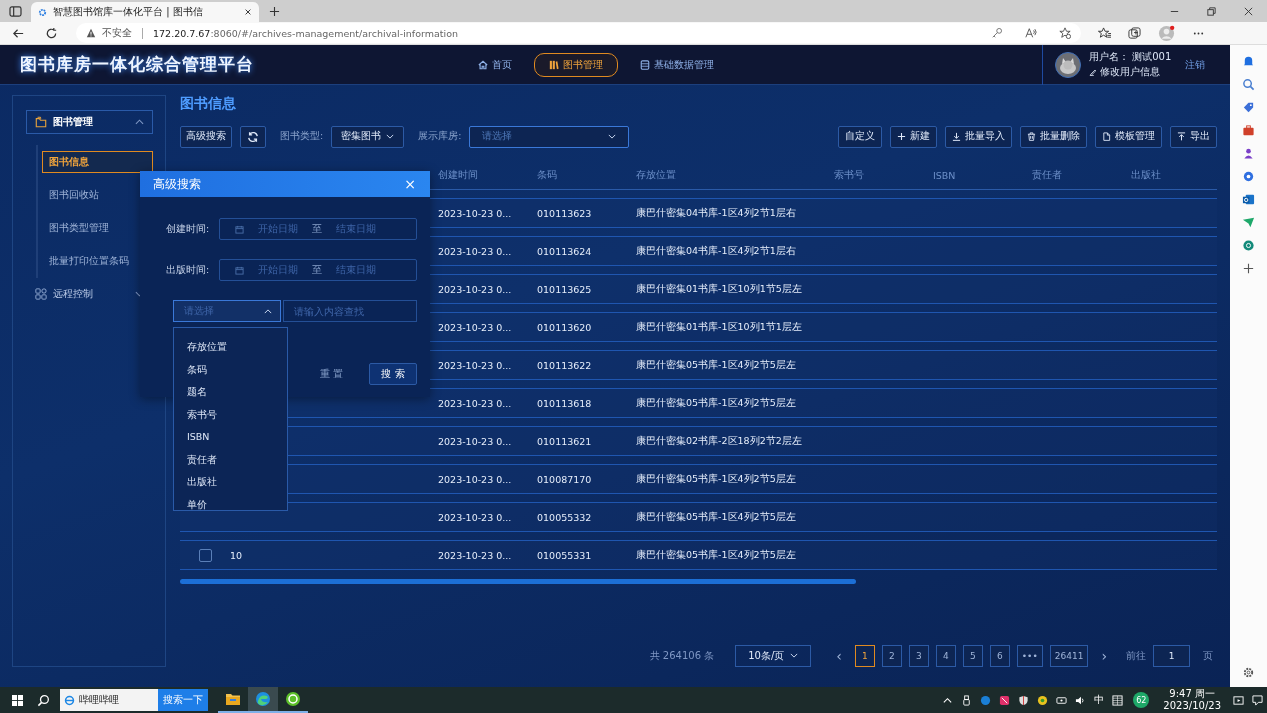 The image size is (1267, 713). Describe the element at coordinates (913, 136) in the screenshot. I see `toolbar-button: 新建` at that location.